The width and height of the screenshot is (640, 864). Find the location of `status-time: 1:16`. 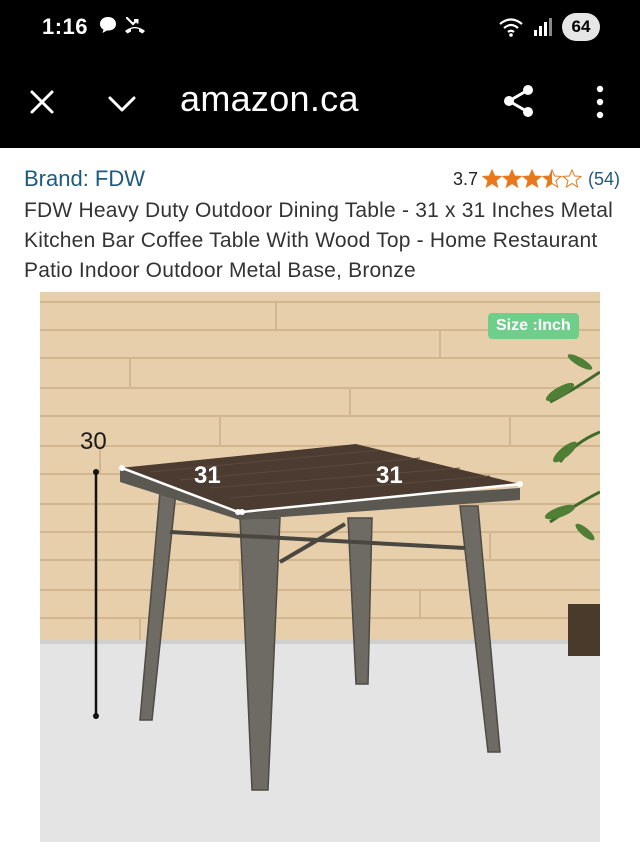

status-time: 1:16 is located at coordinates (65, 26).